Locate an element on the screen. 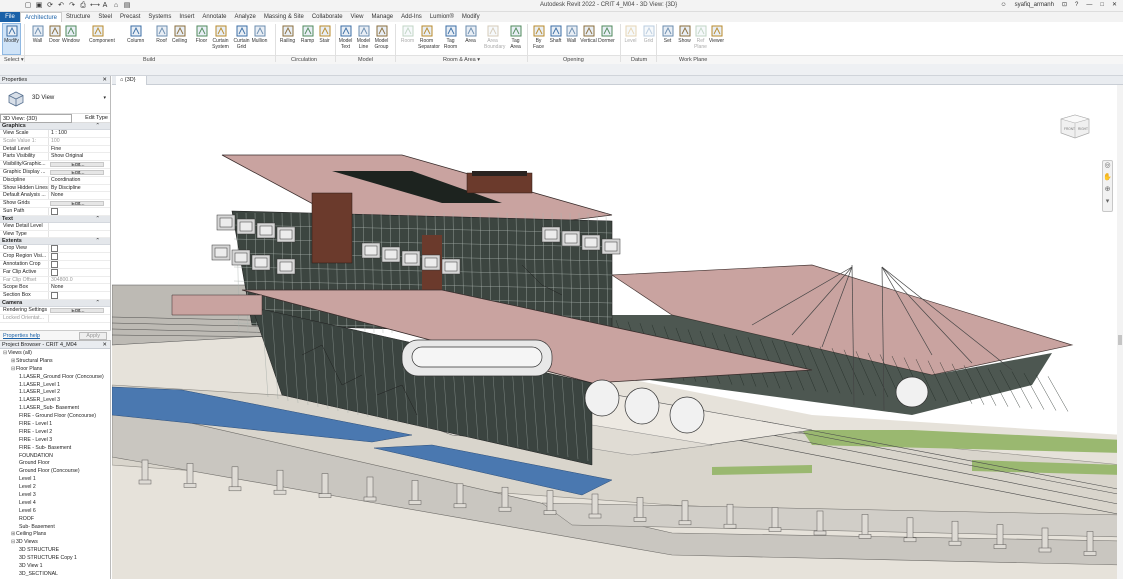 This screenshot has width=1123, height=579. switch-windows-icon: ▤ is located at coordinates (127, 5).